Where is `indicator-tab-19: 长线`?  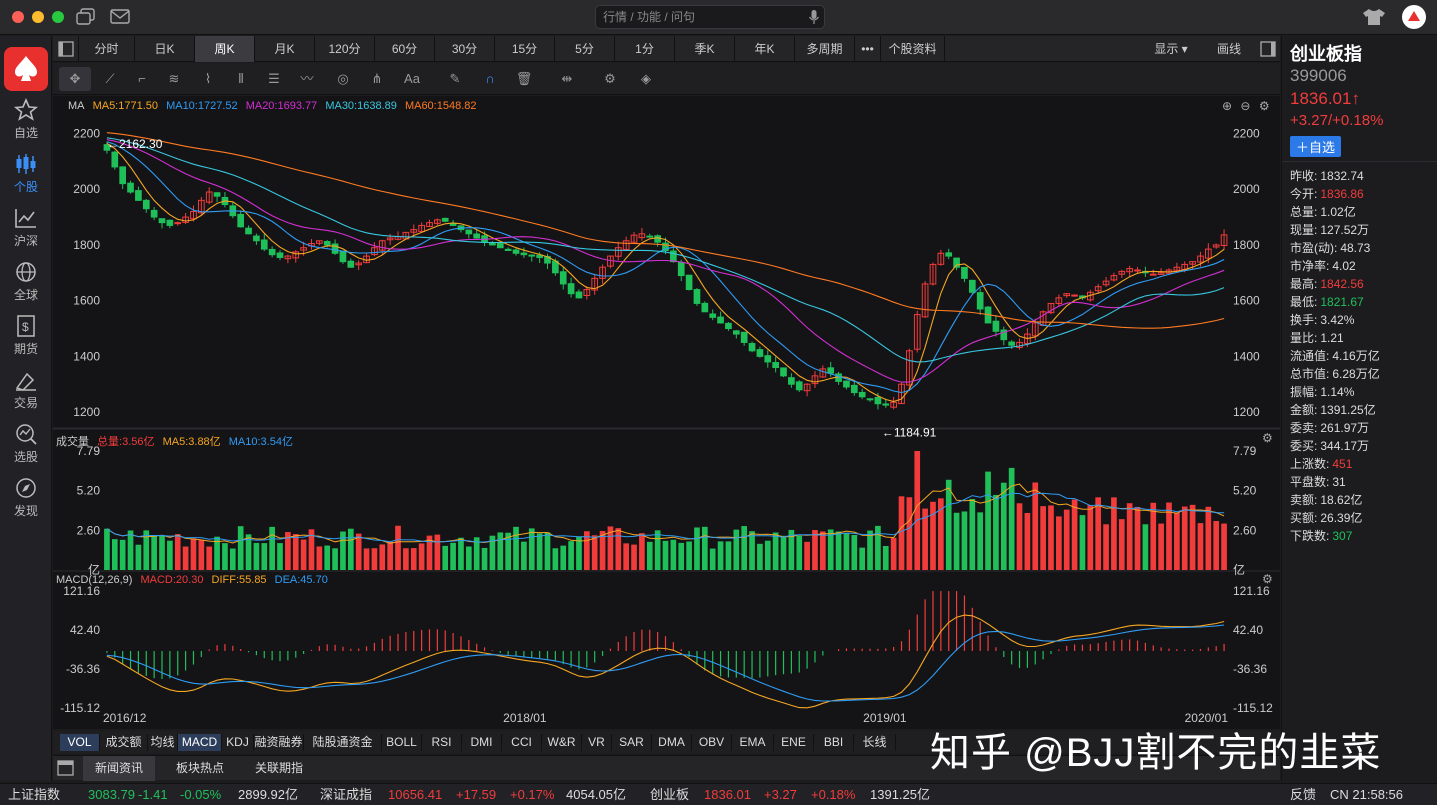 indicator-tab-19: 长线 is located at coordinates (875, 742).